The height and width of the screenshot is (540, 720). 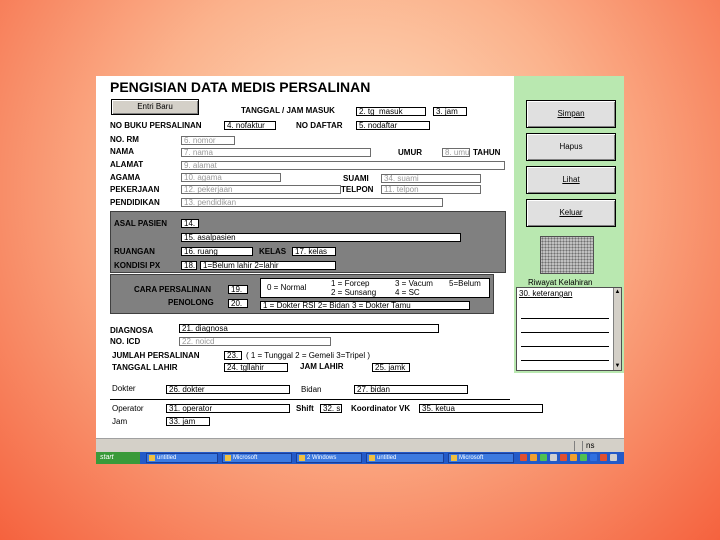 What do you see at coordinates (135, 189) in the screenshot?
I see `pekerjaan-label: PEKERJAAN` at bounding box center [135, 189].